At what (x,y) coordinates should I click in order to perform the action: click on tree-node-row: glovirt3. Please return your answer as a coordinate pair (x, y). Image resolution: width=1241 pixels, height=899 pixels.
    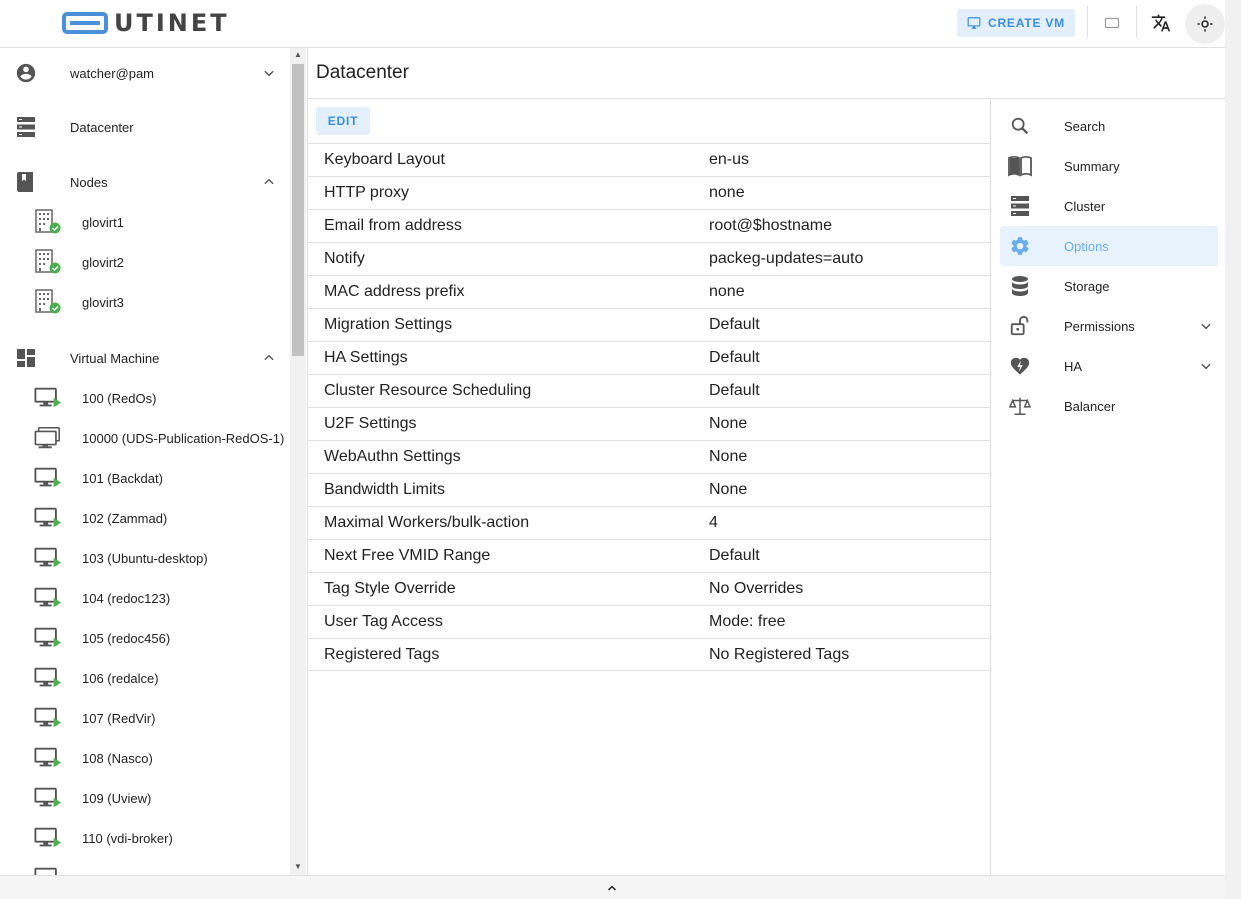
    Looking at the image, I should click on (145, 302).